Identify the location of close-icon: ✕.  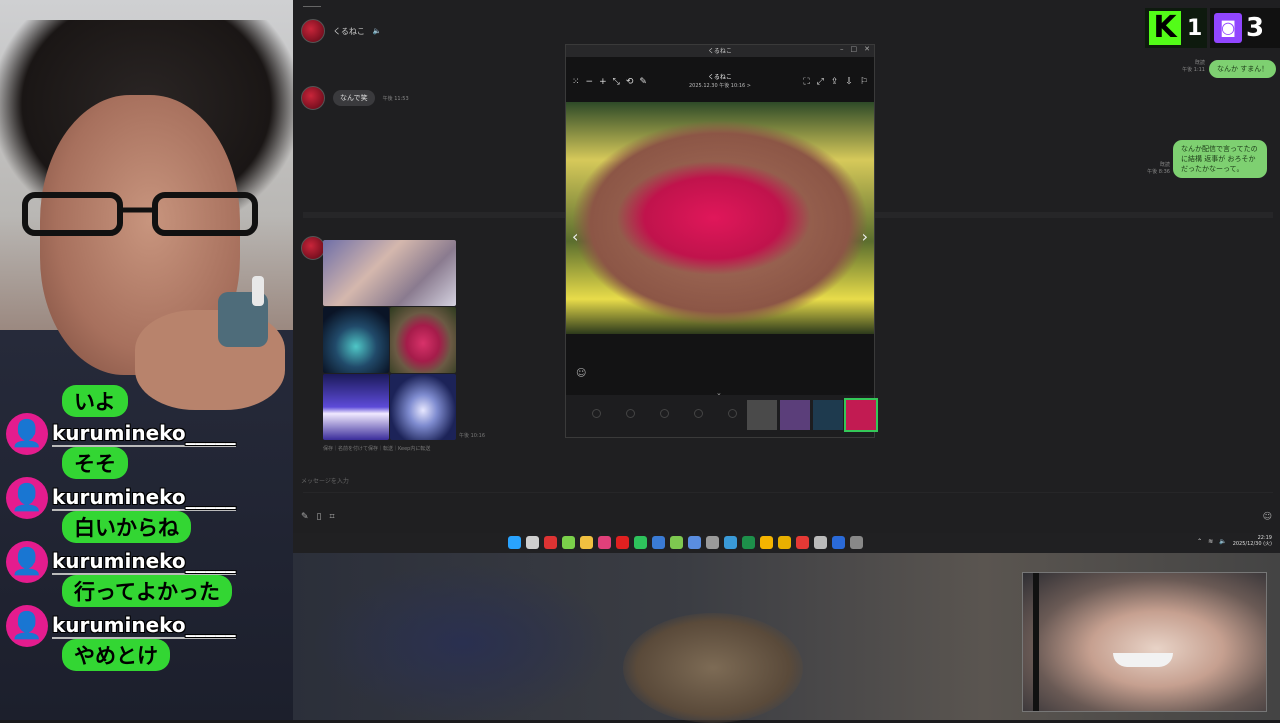
(867, 49).